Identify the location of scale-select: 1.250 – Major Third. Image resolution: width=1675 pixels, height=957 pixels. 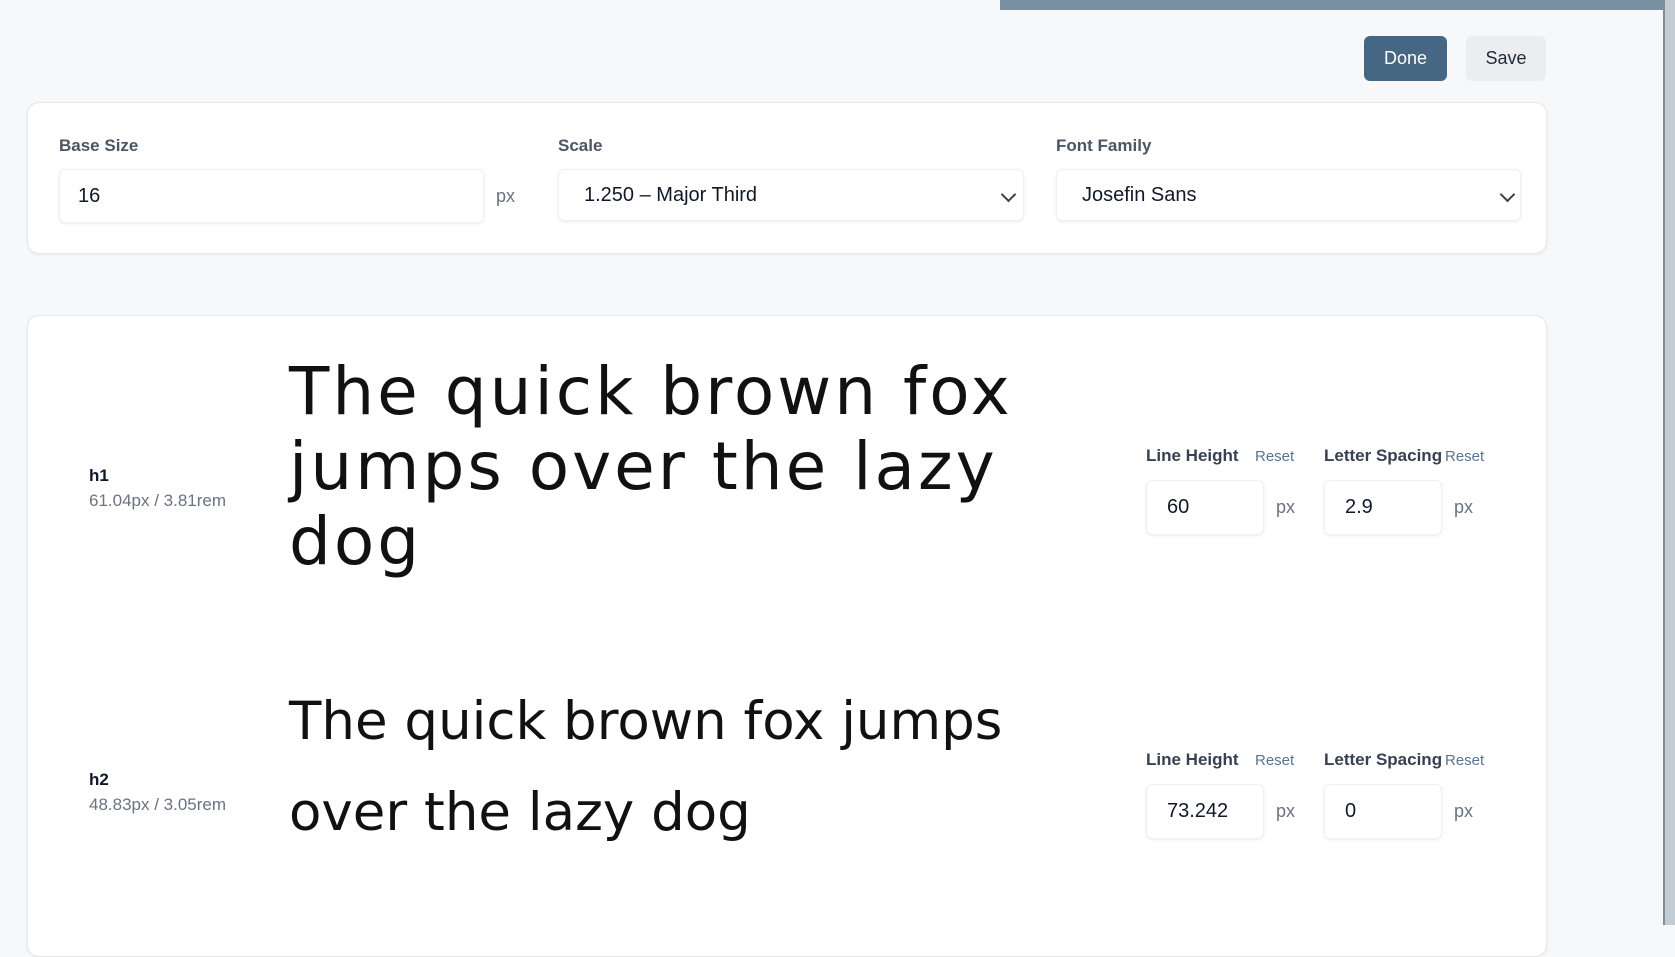
(791, 195).